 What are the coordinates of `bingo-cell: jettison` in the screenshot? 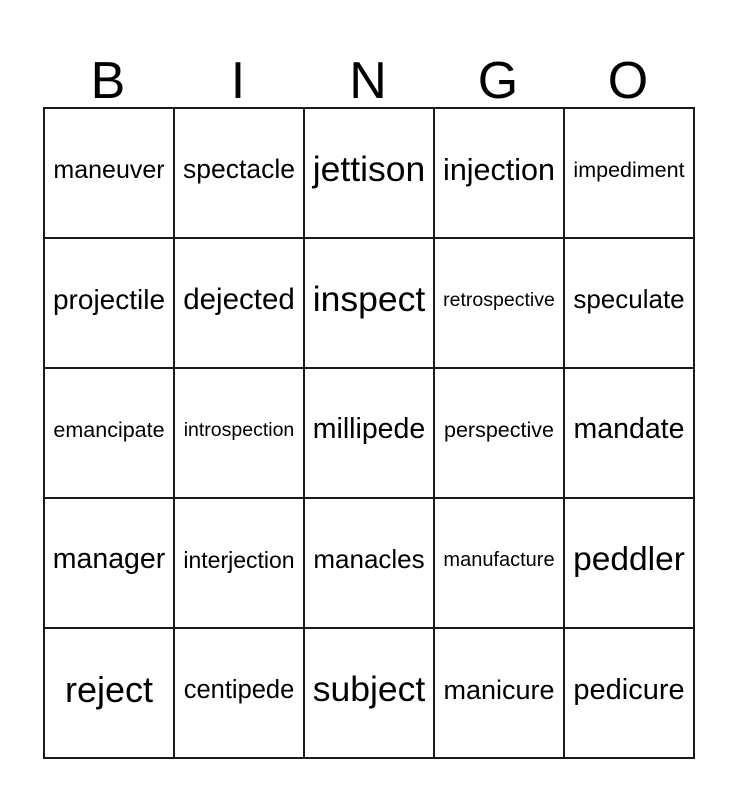 It's located at (370, 174).